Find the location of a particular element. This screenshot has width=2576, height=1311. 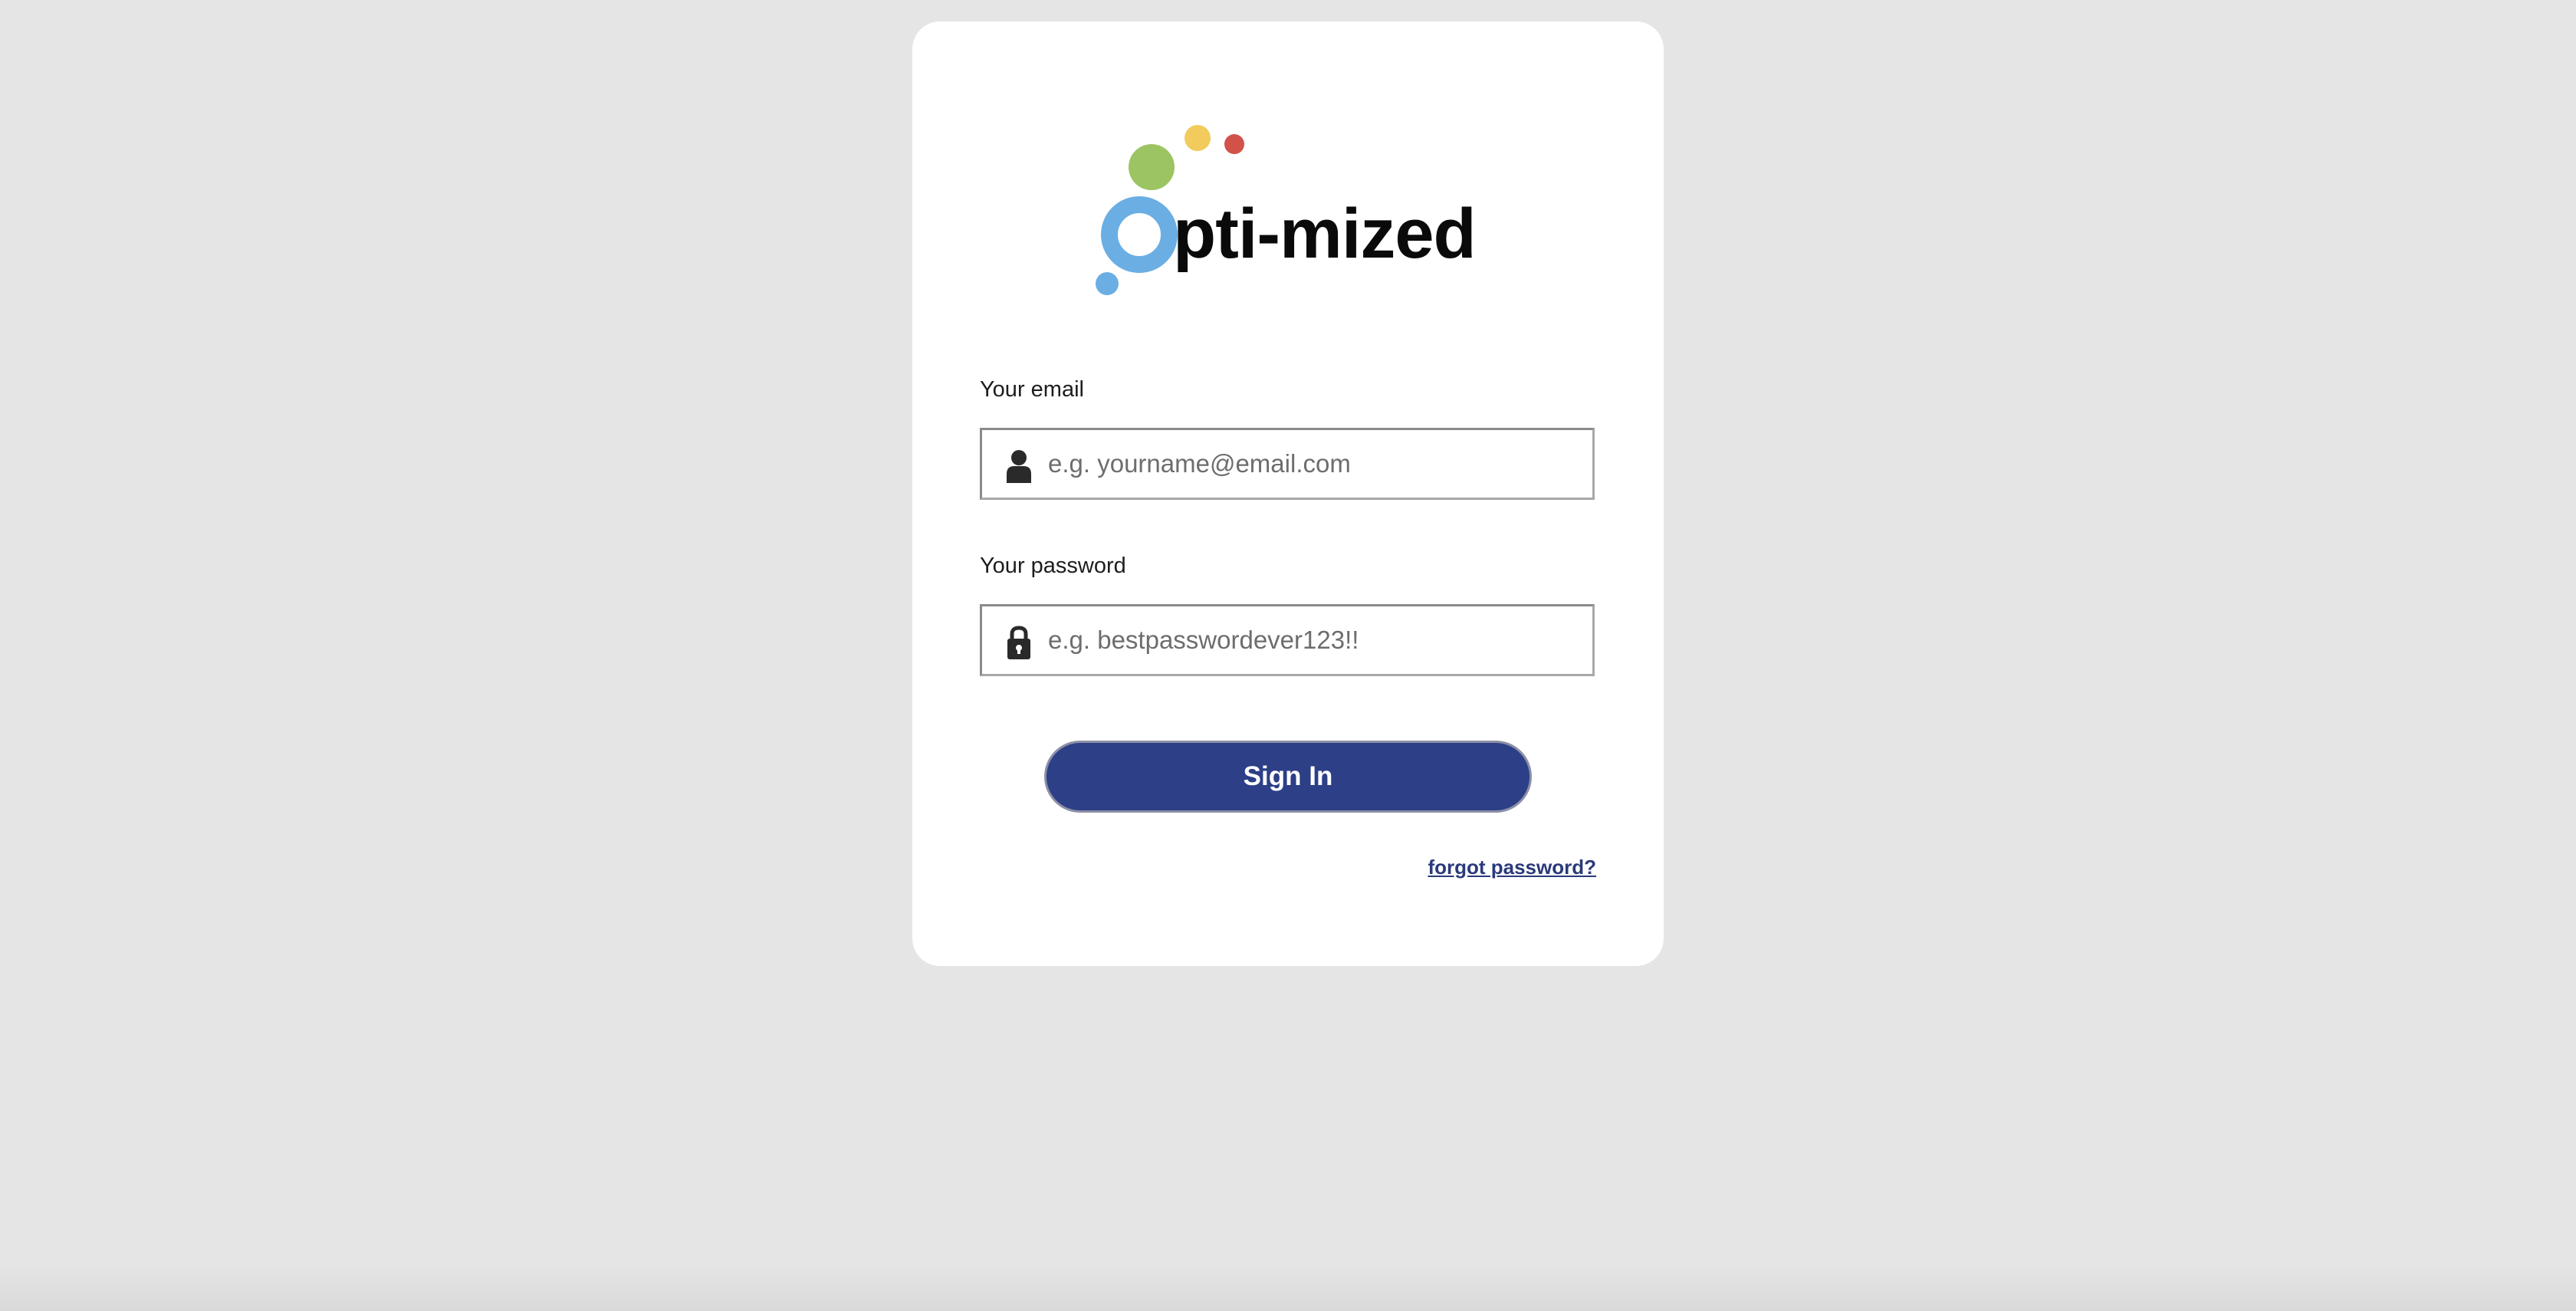

logo-letter-o is located at coordinates (1139, 235).